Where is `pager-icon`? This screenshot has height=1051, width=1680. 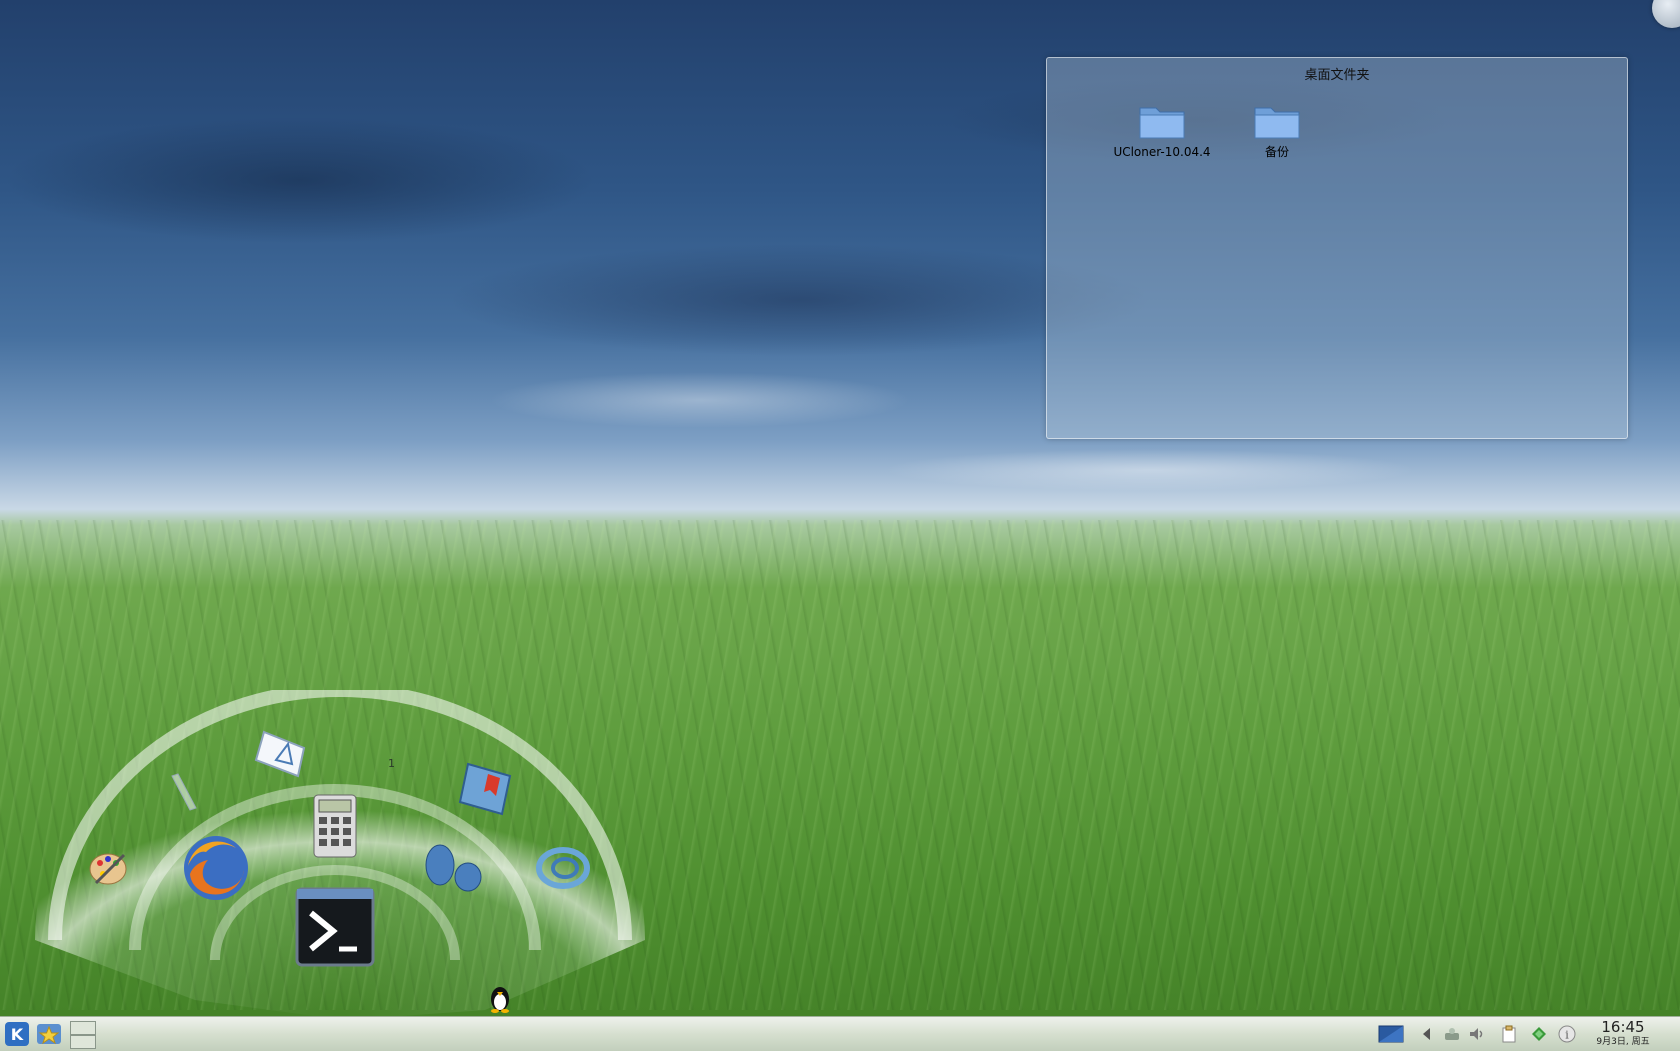 pager-icon is located at coordinates (83, 1034).